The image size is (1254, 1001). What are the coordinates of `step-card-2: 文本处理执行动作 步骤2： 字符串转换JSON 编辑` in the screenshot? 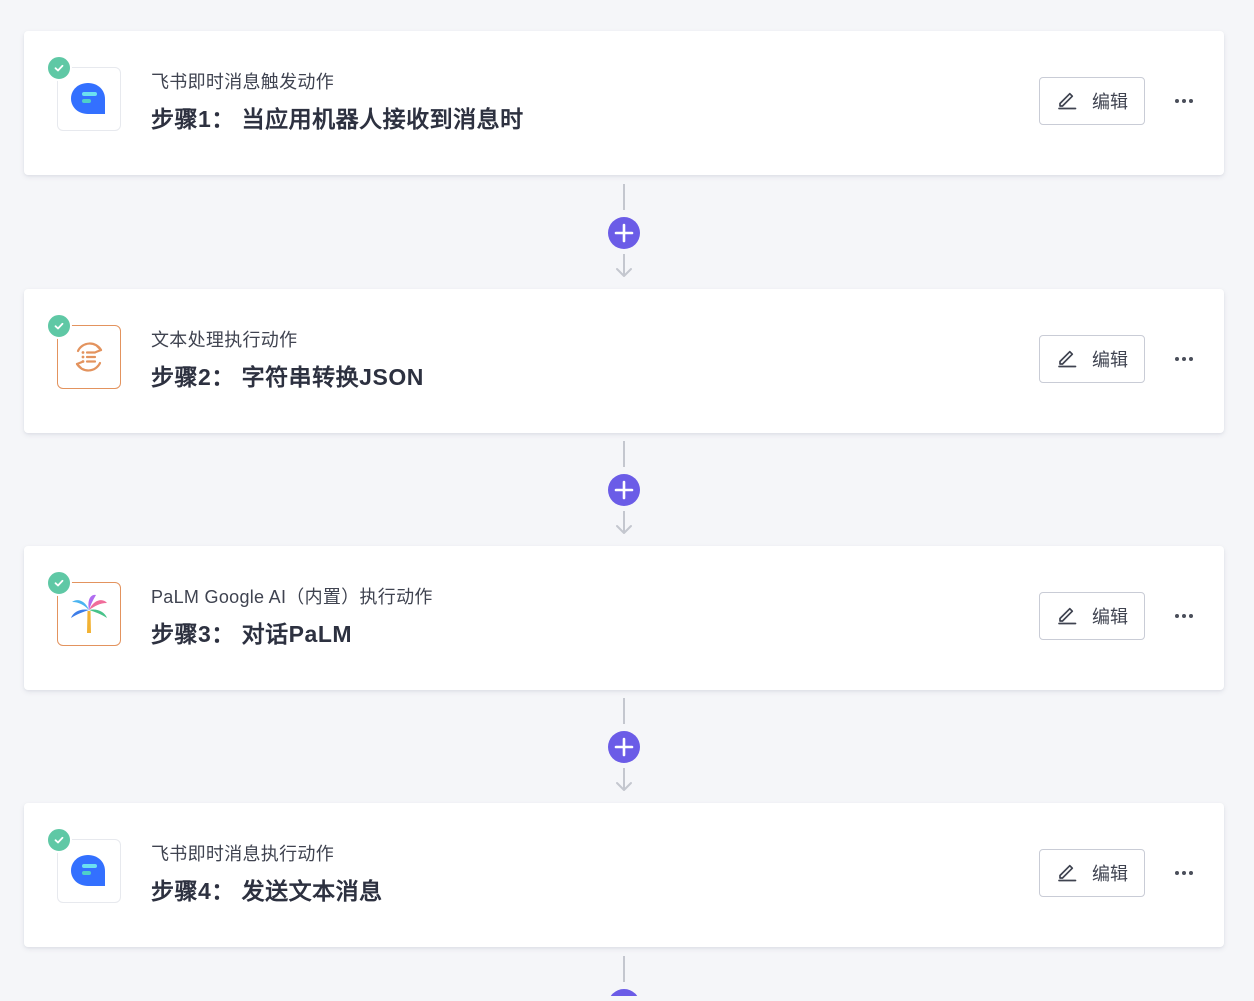 It's located at (624, 361).